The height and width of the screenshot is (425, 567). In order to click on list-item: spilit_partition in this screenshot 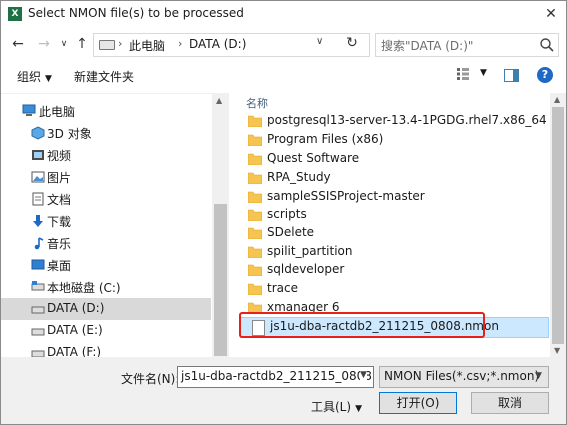, I will do `click(393, 252)`.